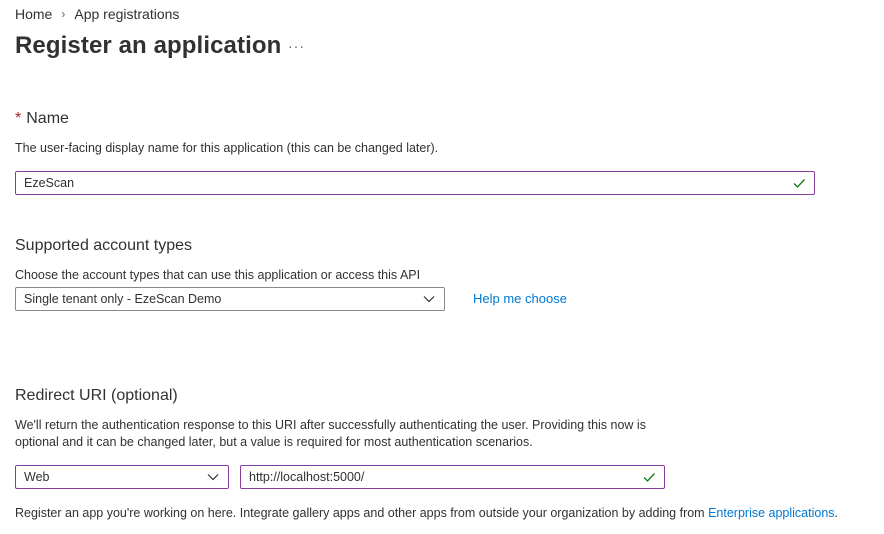 Image resolution: width=884 pixels, height=534 pixels. What do you see at coordinates (836, 513) in the screenshot?
I see `footer-period: .` at bounding box center [836, 513].